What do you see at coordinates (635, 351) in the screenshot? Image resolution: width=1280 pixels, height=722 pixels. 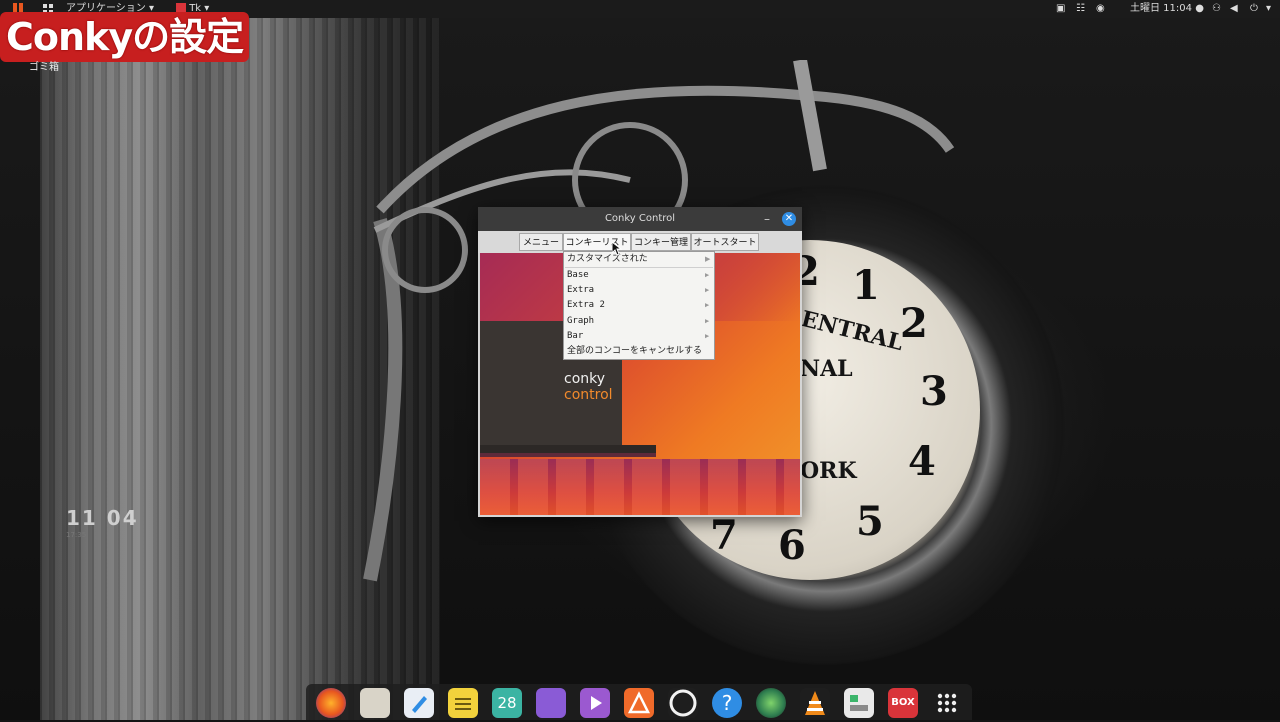 I see `dropdown-item-label: 全部のコンコーをキャンセルする` at bounding box center [635, 351].